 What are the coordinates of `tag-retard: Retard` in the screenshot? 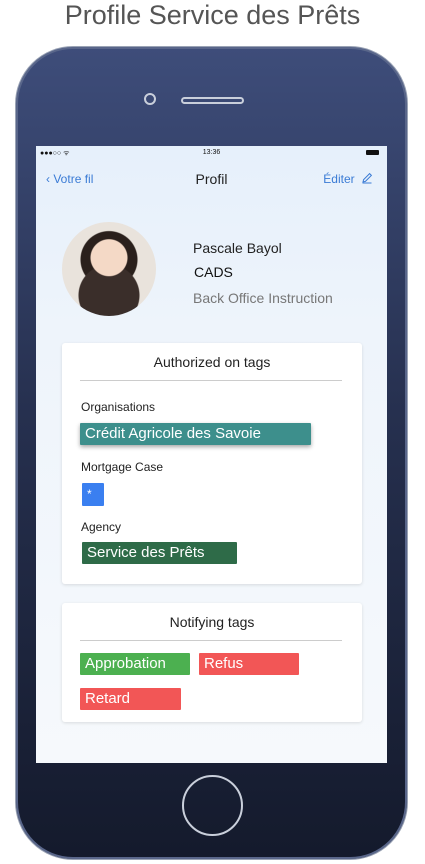 It's located at (130, 699).